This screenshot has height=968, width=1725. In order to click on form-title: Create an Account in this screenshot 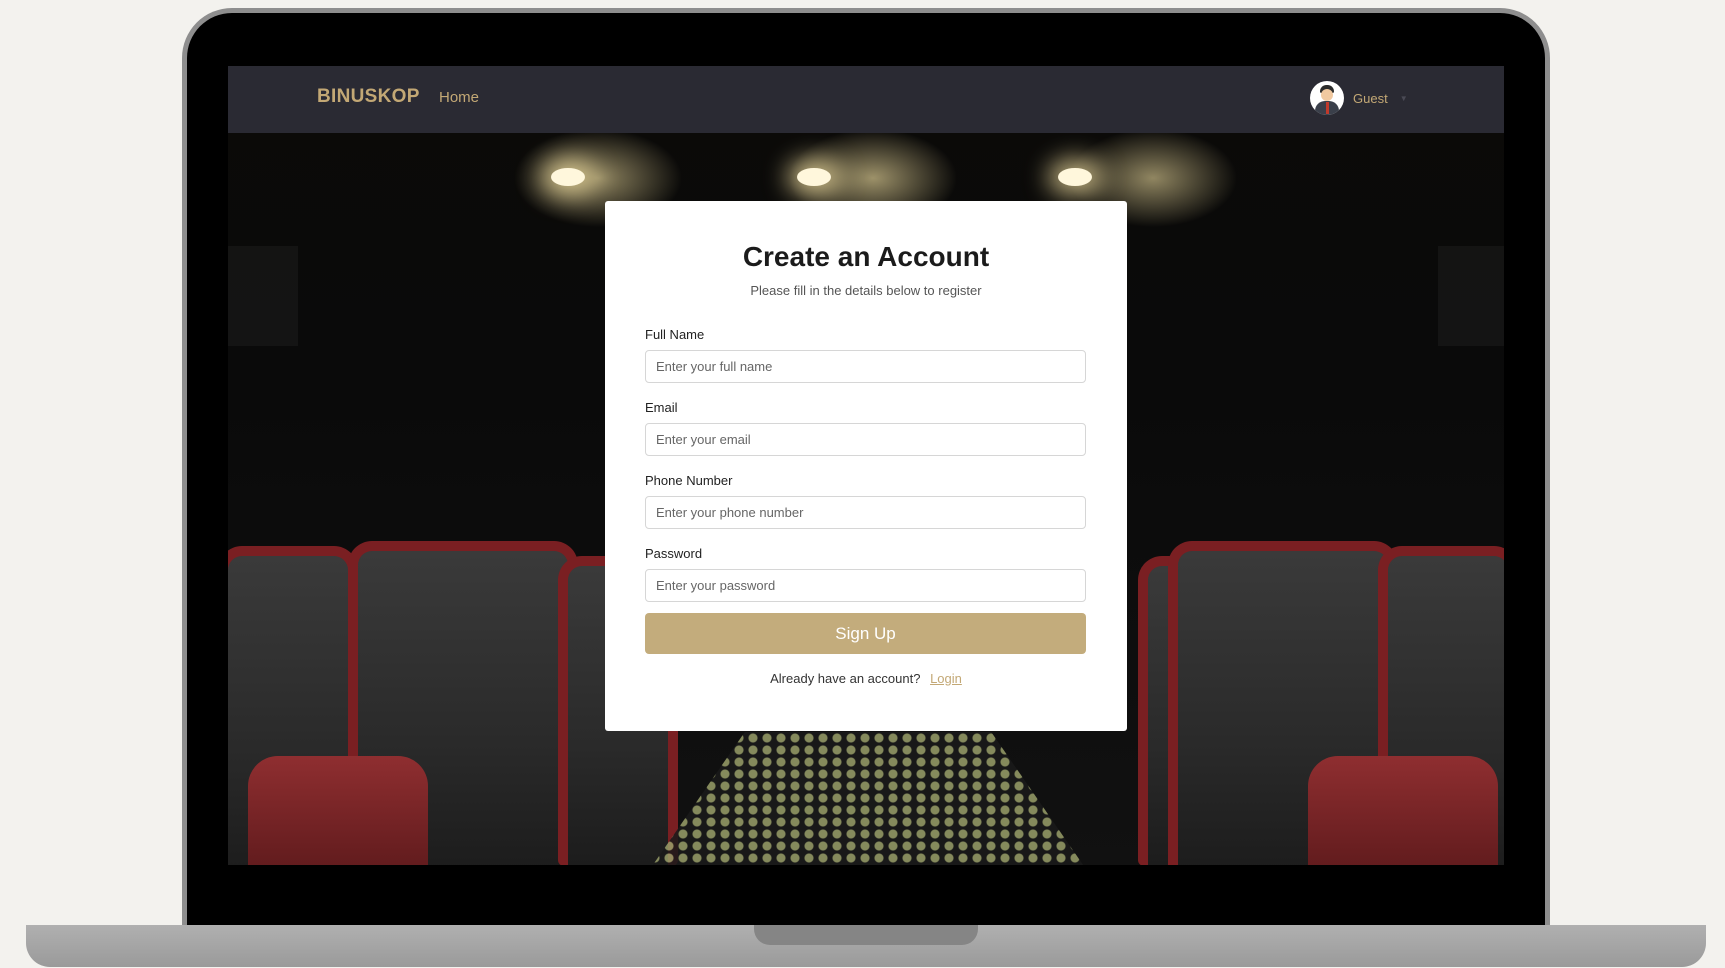, I will do `click(866, 256)`.